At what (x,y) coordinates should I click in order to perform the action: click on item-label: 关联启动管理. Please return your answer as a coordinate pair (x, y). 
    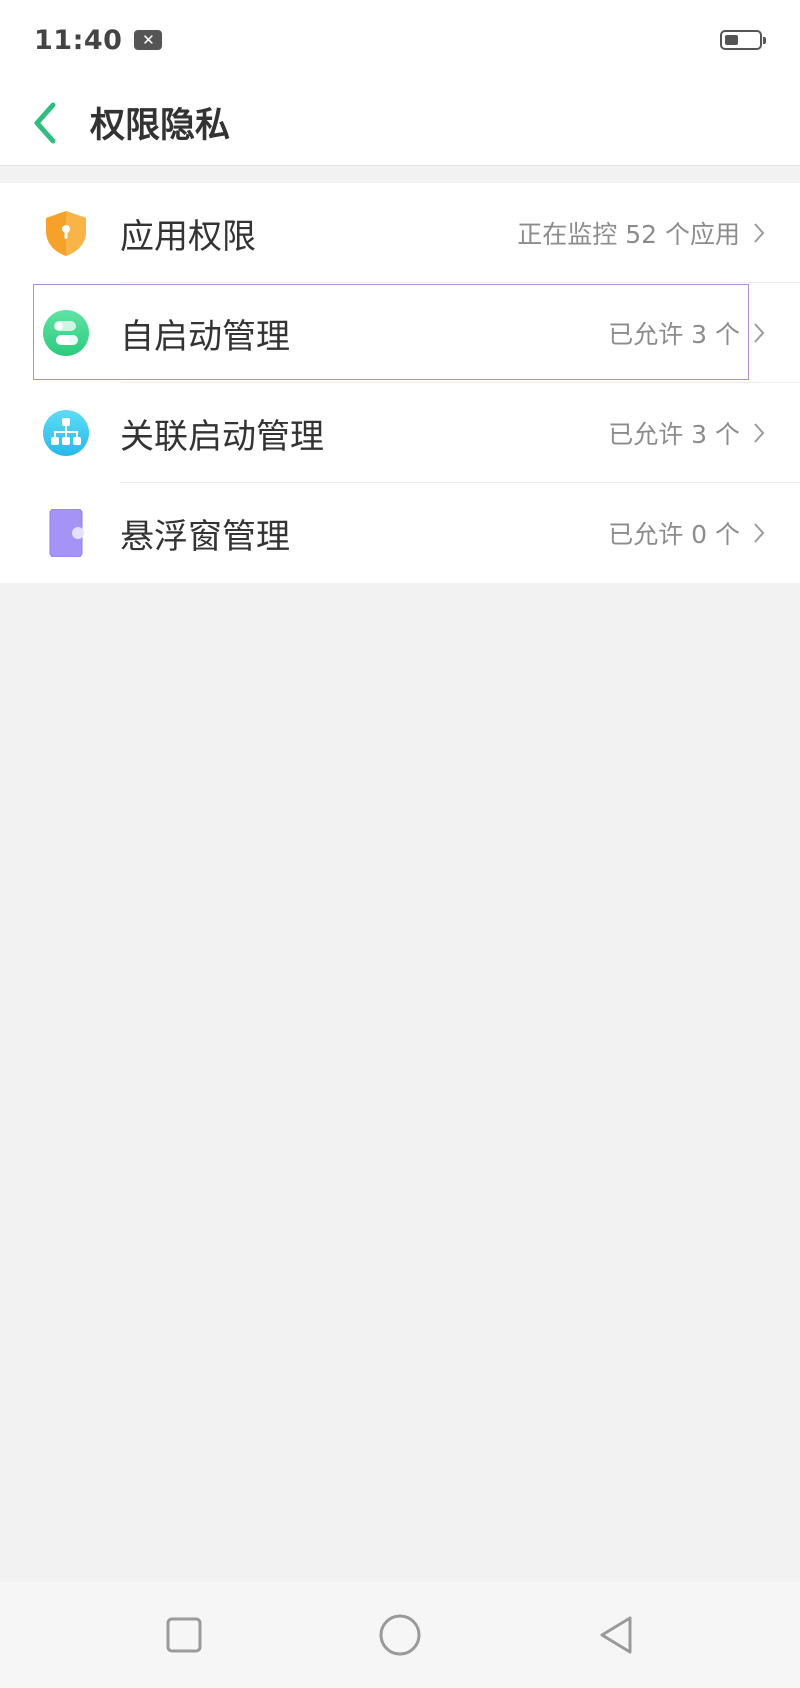
    Looking at the image, I should click on (222, 436).